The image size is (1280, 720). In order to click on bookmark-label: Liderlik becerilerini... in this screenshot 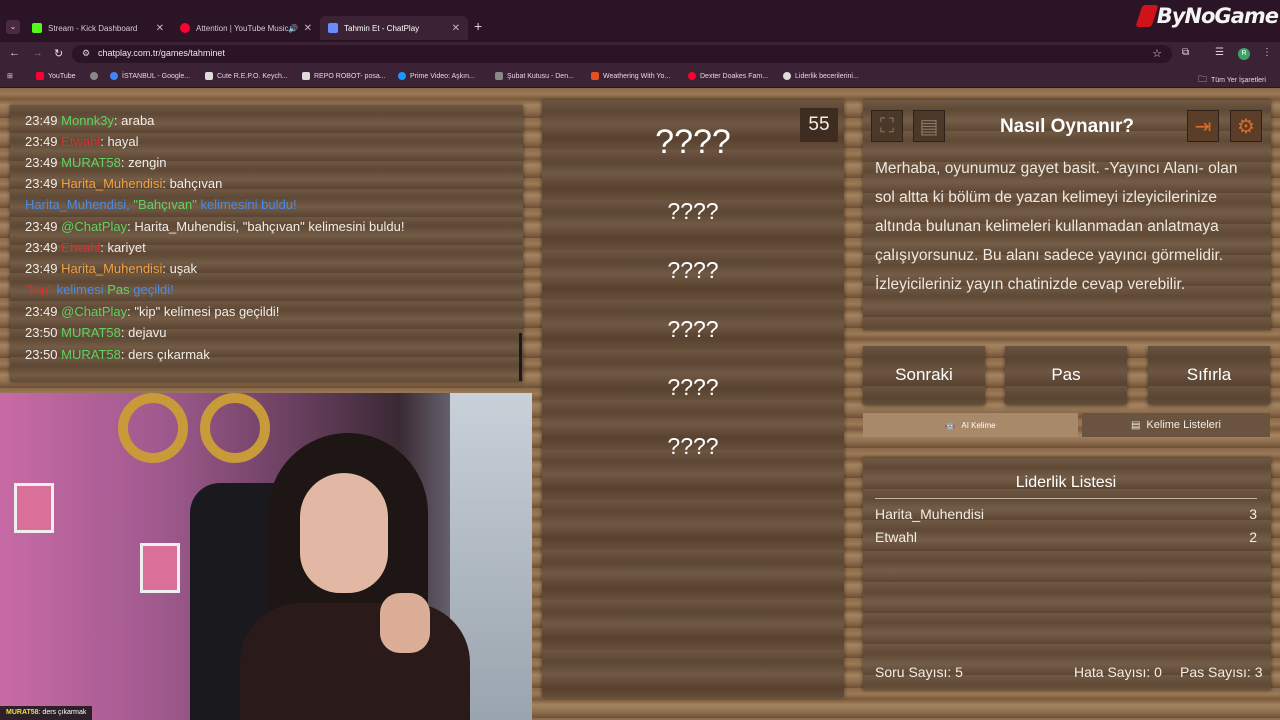, I will do `click(827, 76)`.